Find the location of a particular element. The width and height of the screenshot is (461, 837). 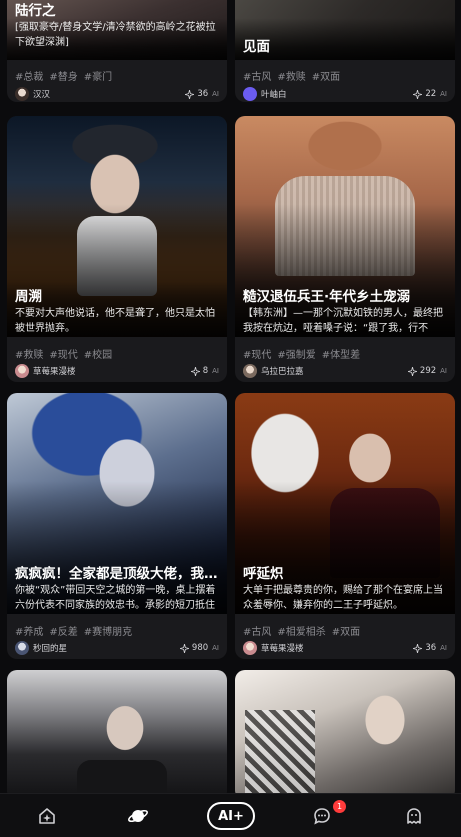

card-tags: #总裁 #替身 #豪门 is located at coordinates (66, 75).